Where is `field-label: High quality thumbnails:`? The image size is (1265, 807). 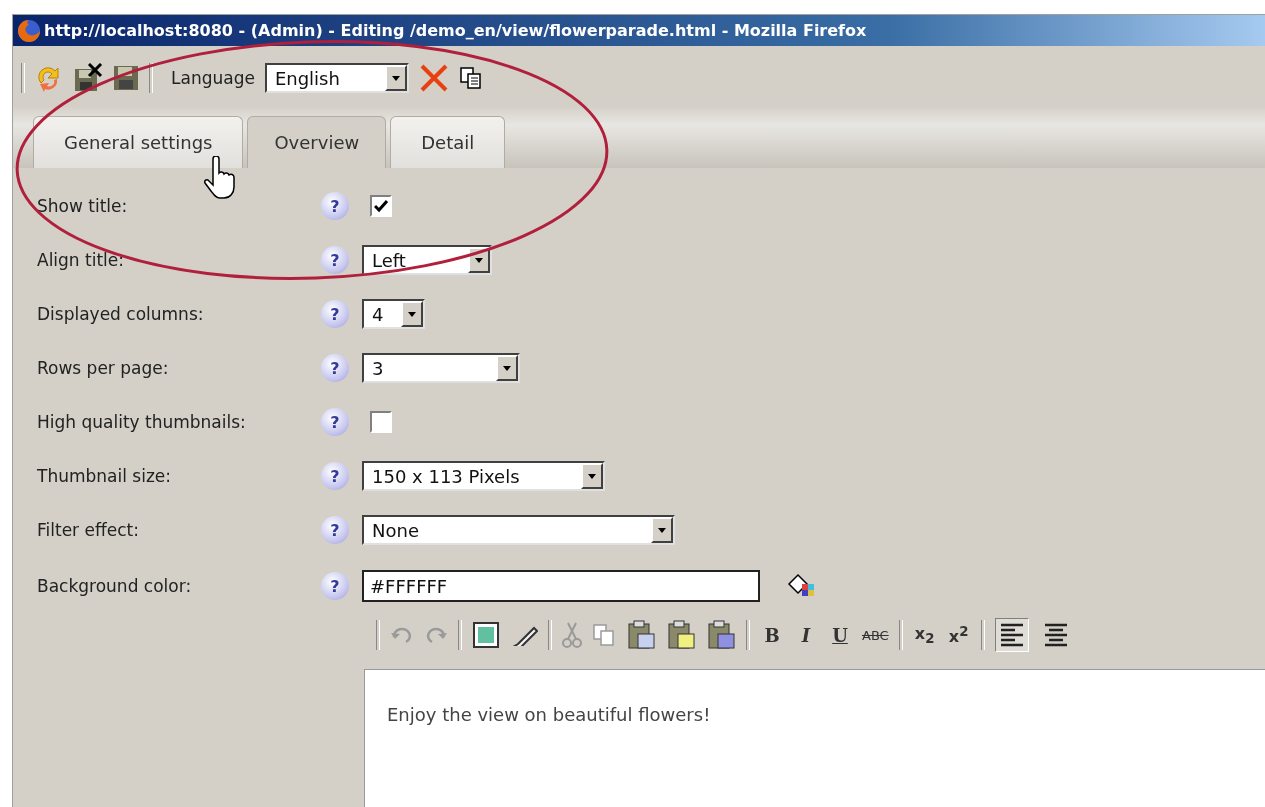 field-label: High quality thumbnails: is located at coordinates (141, 422).